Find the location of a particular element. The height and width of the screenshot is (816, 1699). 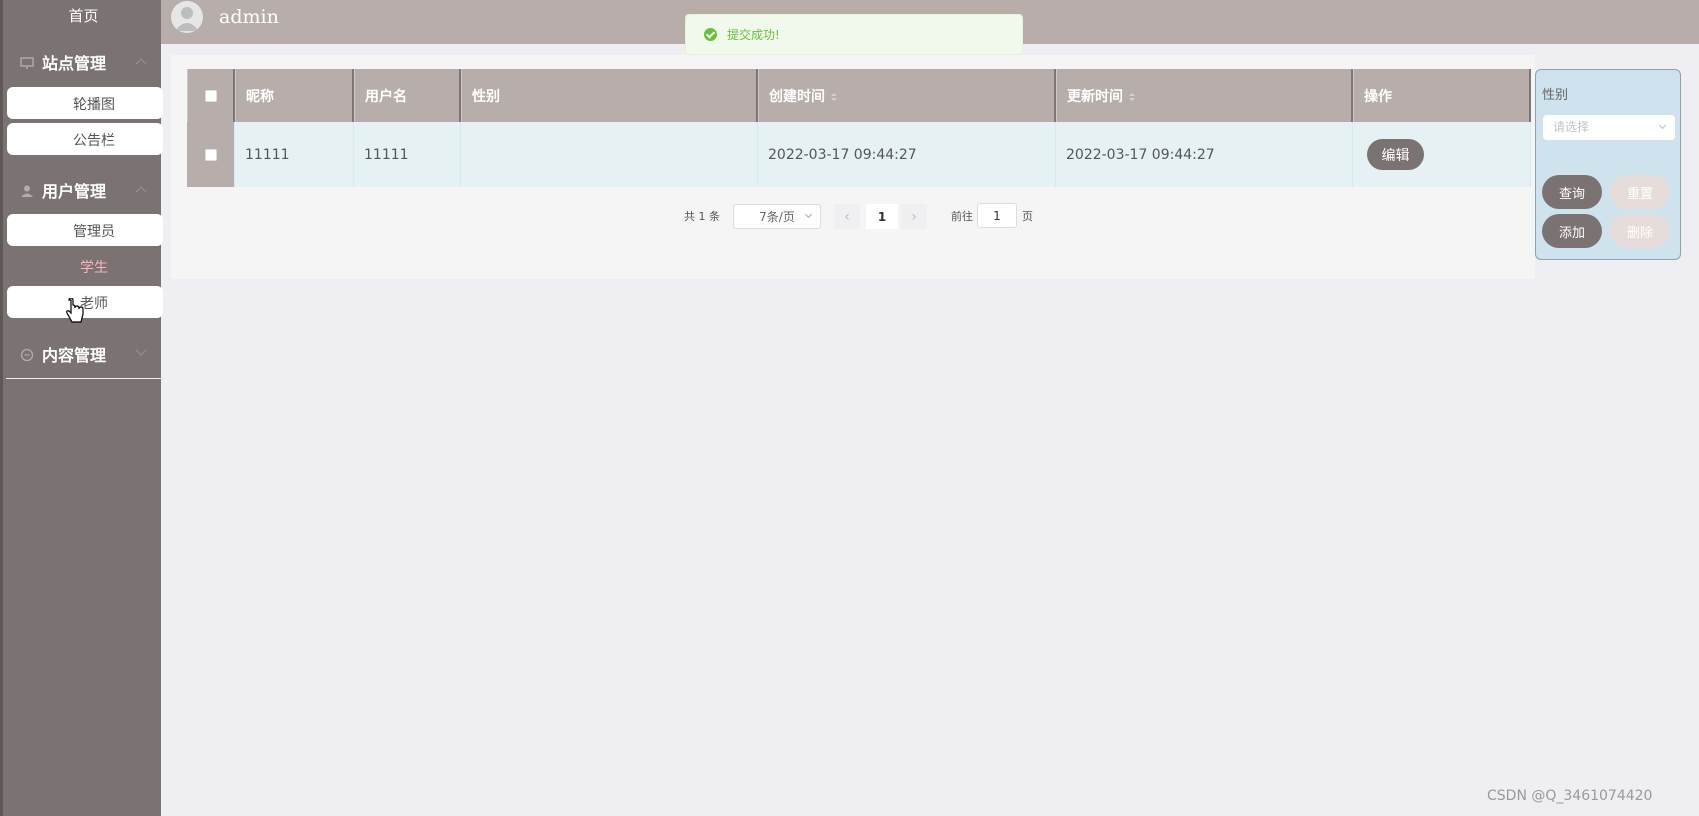

goto-label: 前往 is located at coordinates (962, 216).